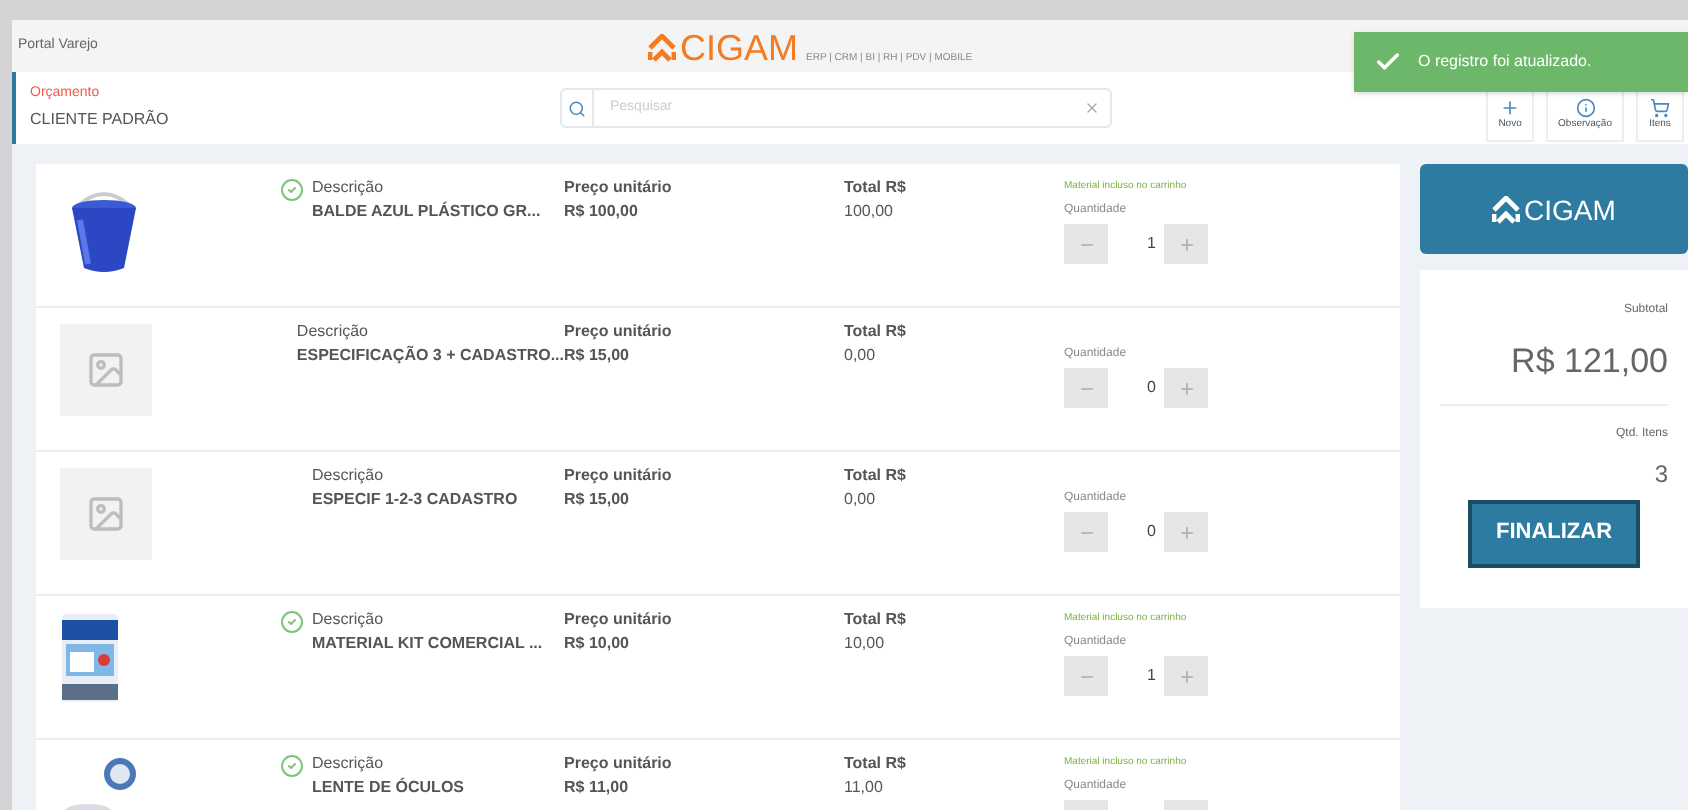 The height and width of the screenshot is (810, 1688). Describe the element at coordinates (602, 212) in the screenshot. I see `price-value: R$ 100,00` at that location.